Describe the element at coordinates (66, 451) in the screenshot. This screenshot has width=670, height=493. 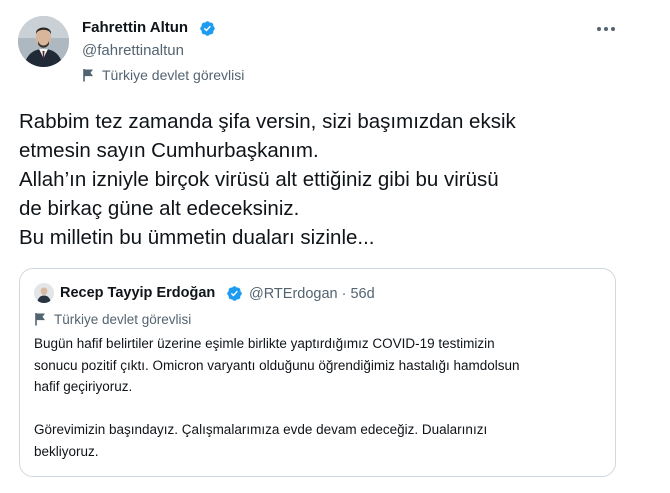
I see `quoted-text-line: bekliyoruz.` at that location.